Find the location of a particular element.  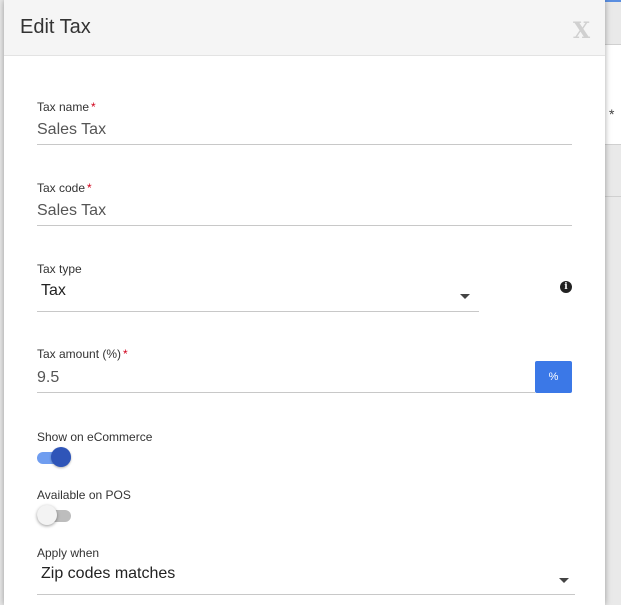

available-on-pos-toggle is located at coordinates (55, 514).